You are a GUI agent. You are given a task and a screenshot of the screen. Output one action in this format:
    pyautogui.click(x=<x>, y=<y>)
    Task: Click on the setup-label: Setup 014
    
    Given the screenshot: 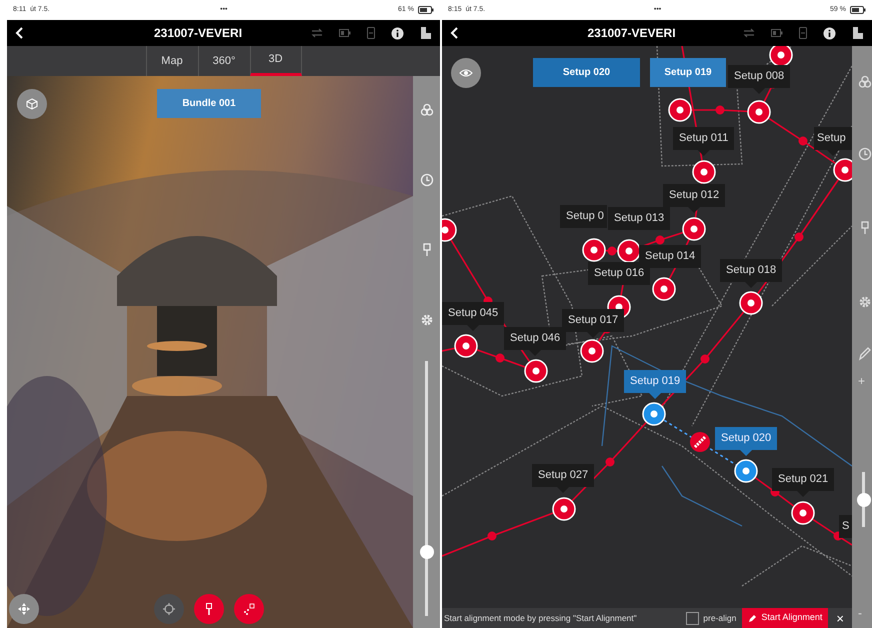 What is the action you would take?
    pyautogui.click(x=670, y=256)
    